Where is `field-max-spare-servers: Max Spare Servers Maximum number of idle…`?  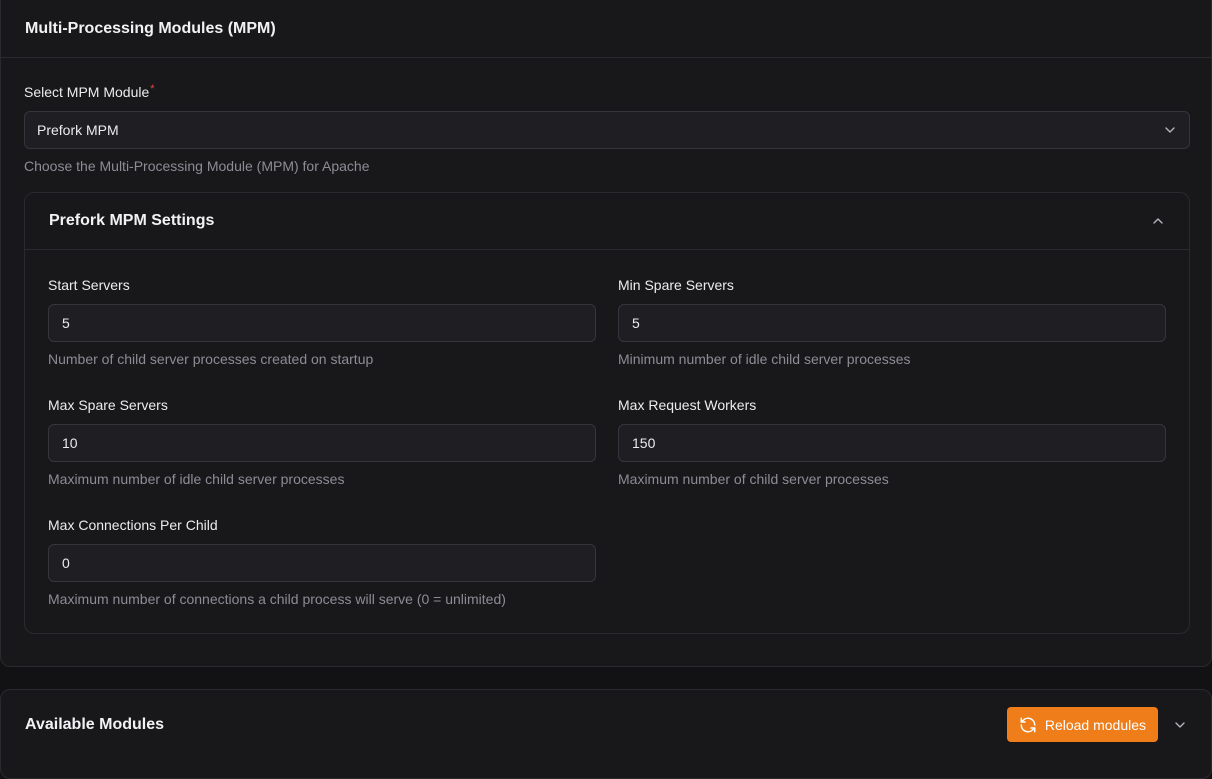 field-max-spare-servers: Max Spare Servers Maximum number of idle… is located at coordinates (322, 457).